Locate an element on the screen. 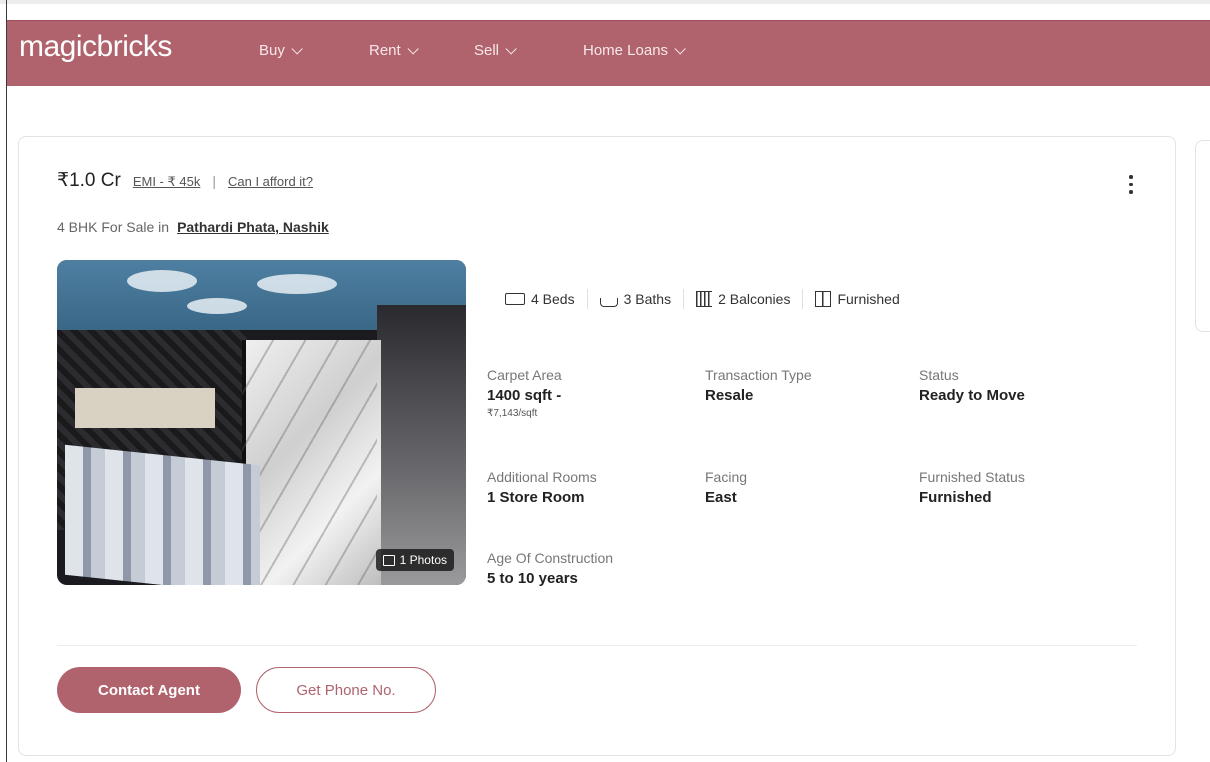 This screenshot has height=762, width=1210. photo-marble-veins is located at coordinates (309, 462).